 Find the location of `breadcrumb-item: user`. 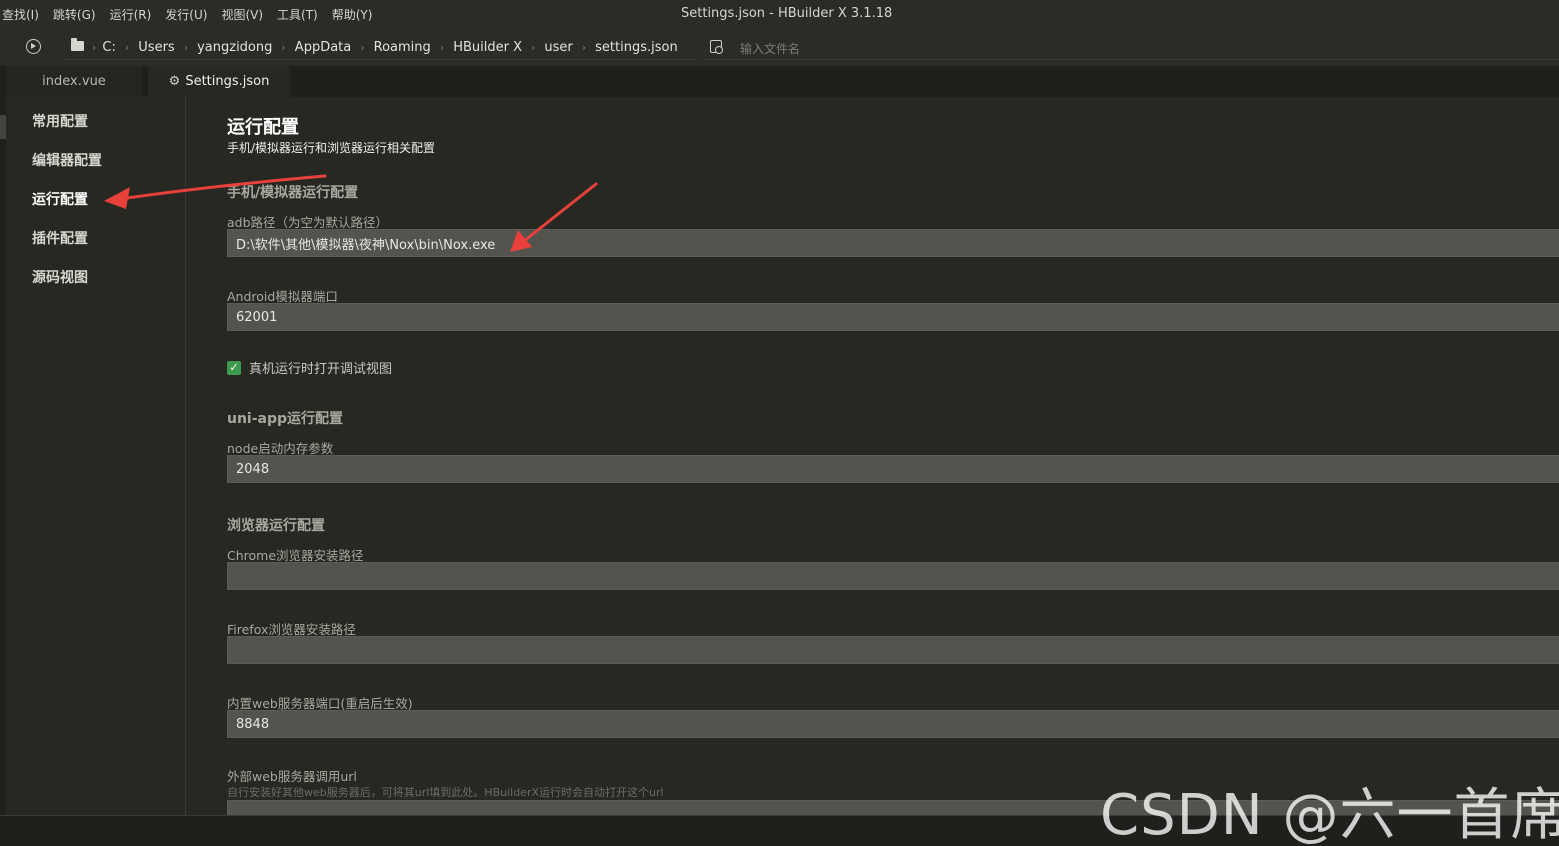

breadcrumb-item: user is located at coordinates (558, 47).